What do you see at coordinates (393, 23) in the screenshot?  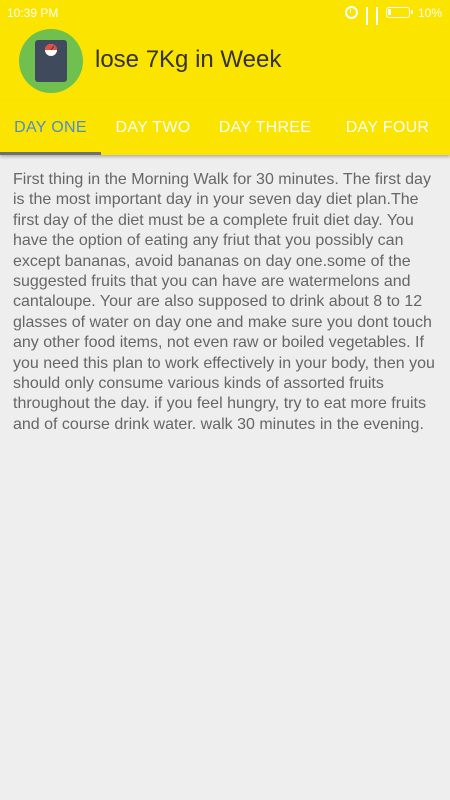 I see `status-icons: 10%` at bounding box center [393, 23].